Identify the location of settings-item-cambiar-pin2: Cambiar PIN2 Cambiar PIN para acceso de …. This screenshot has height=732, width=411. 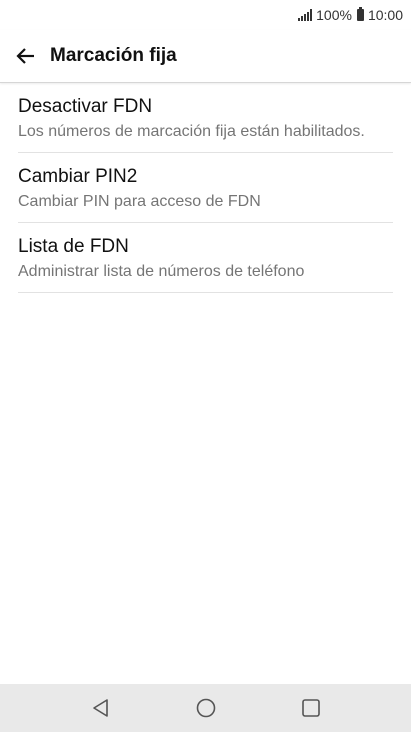
(205, 188).